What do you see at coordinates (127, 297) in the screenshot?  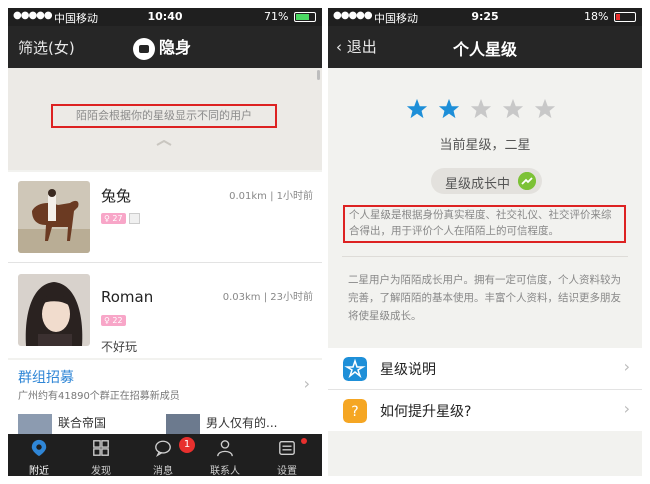 I see `user-name: Roman` at bounding box center [127, 297].